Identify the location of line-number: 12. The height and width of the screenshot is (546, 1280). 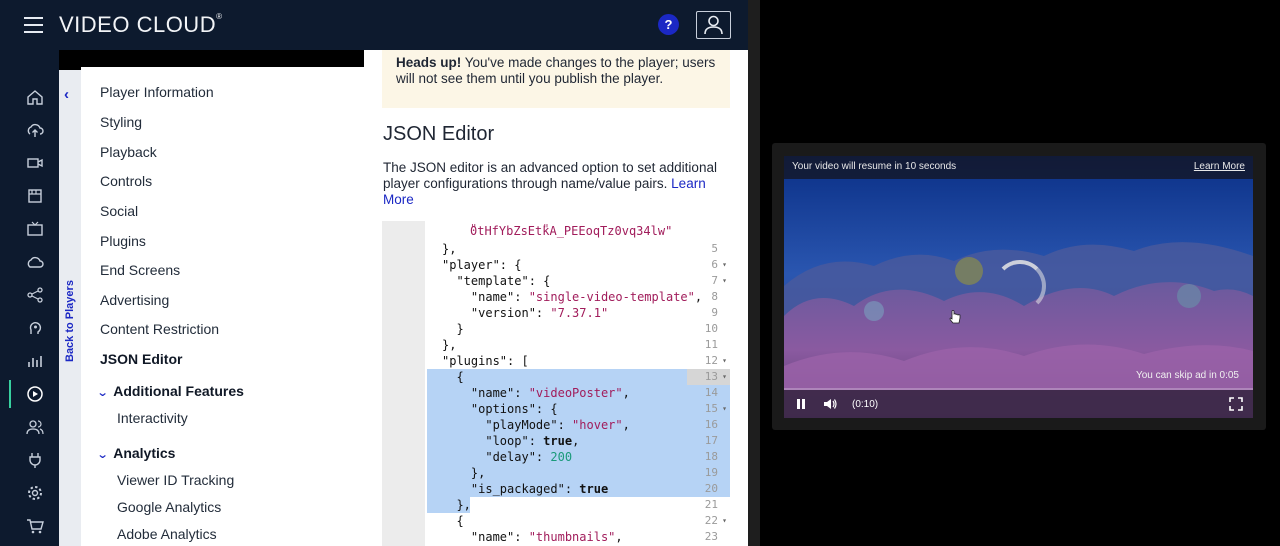
(708, 361).